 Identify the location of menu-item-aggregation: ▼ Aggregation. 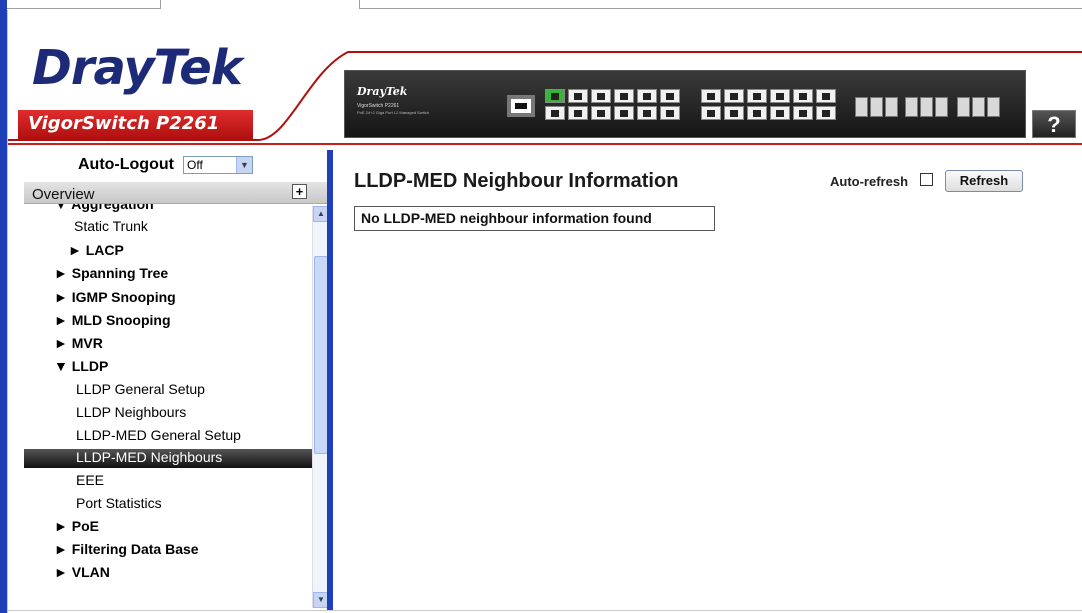
(104, 208).